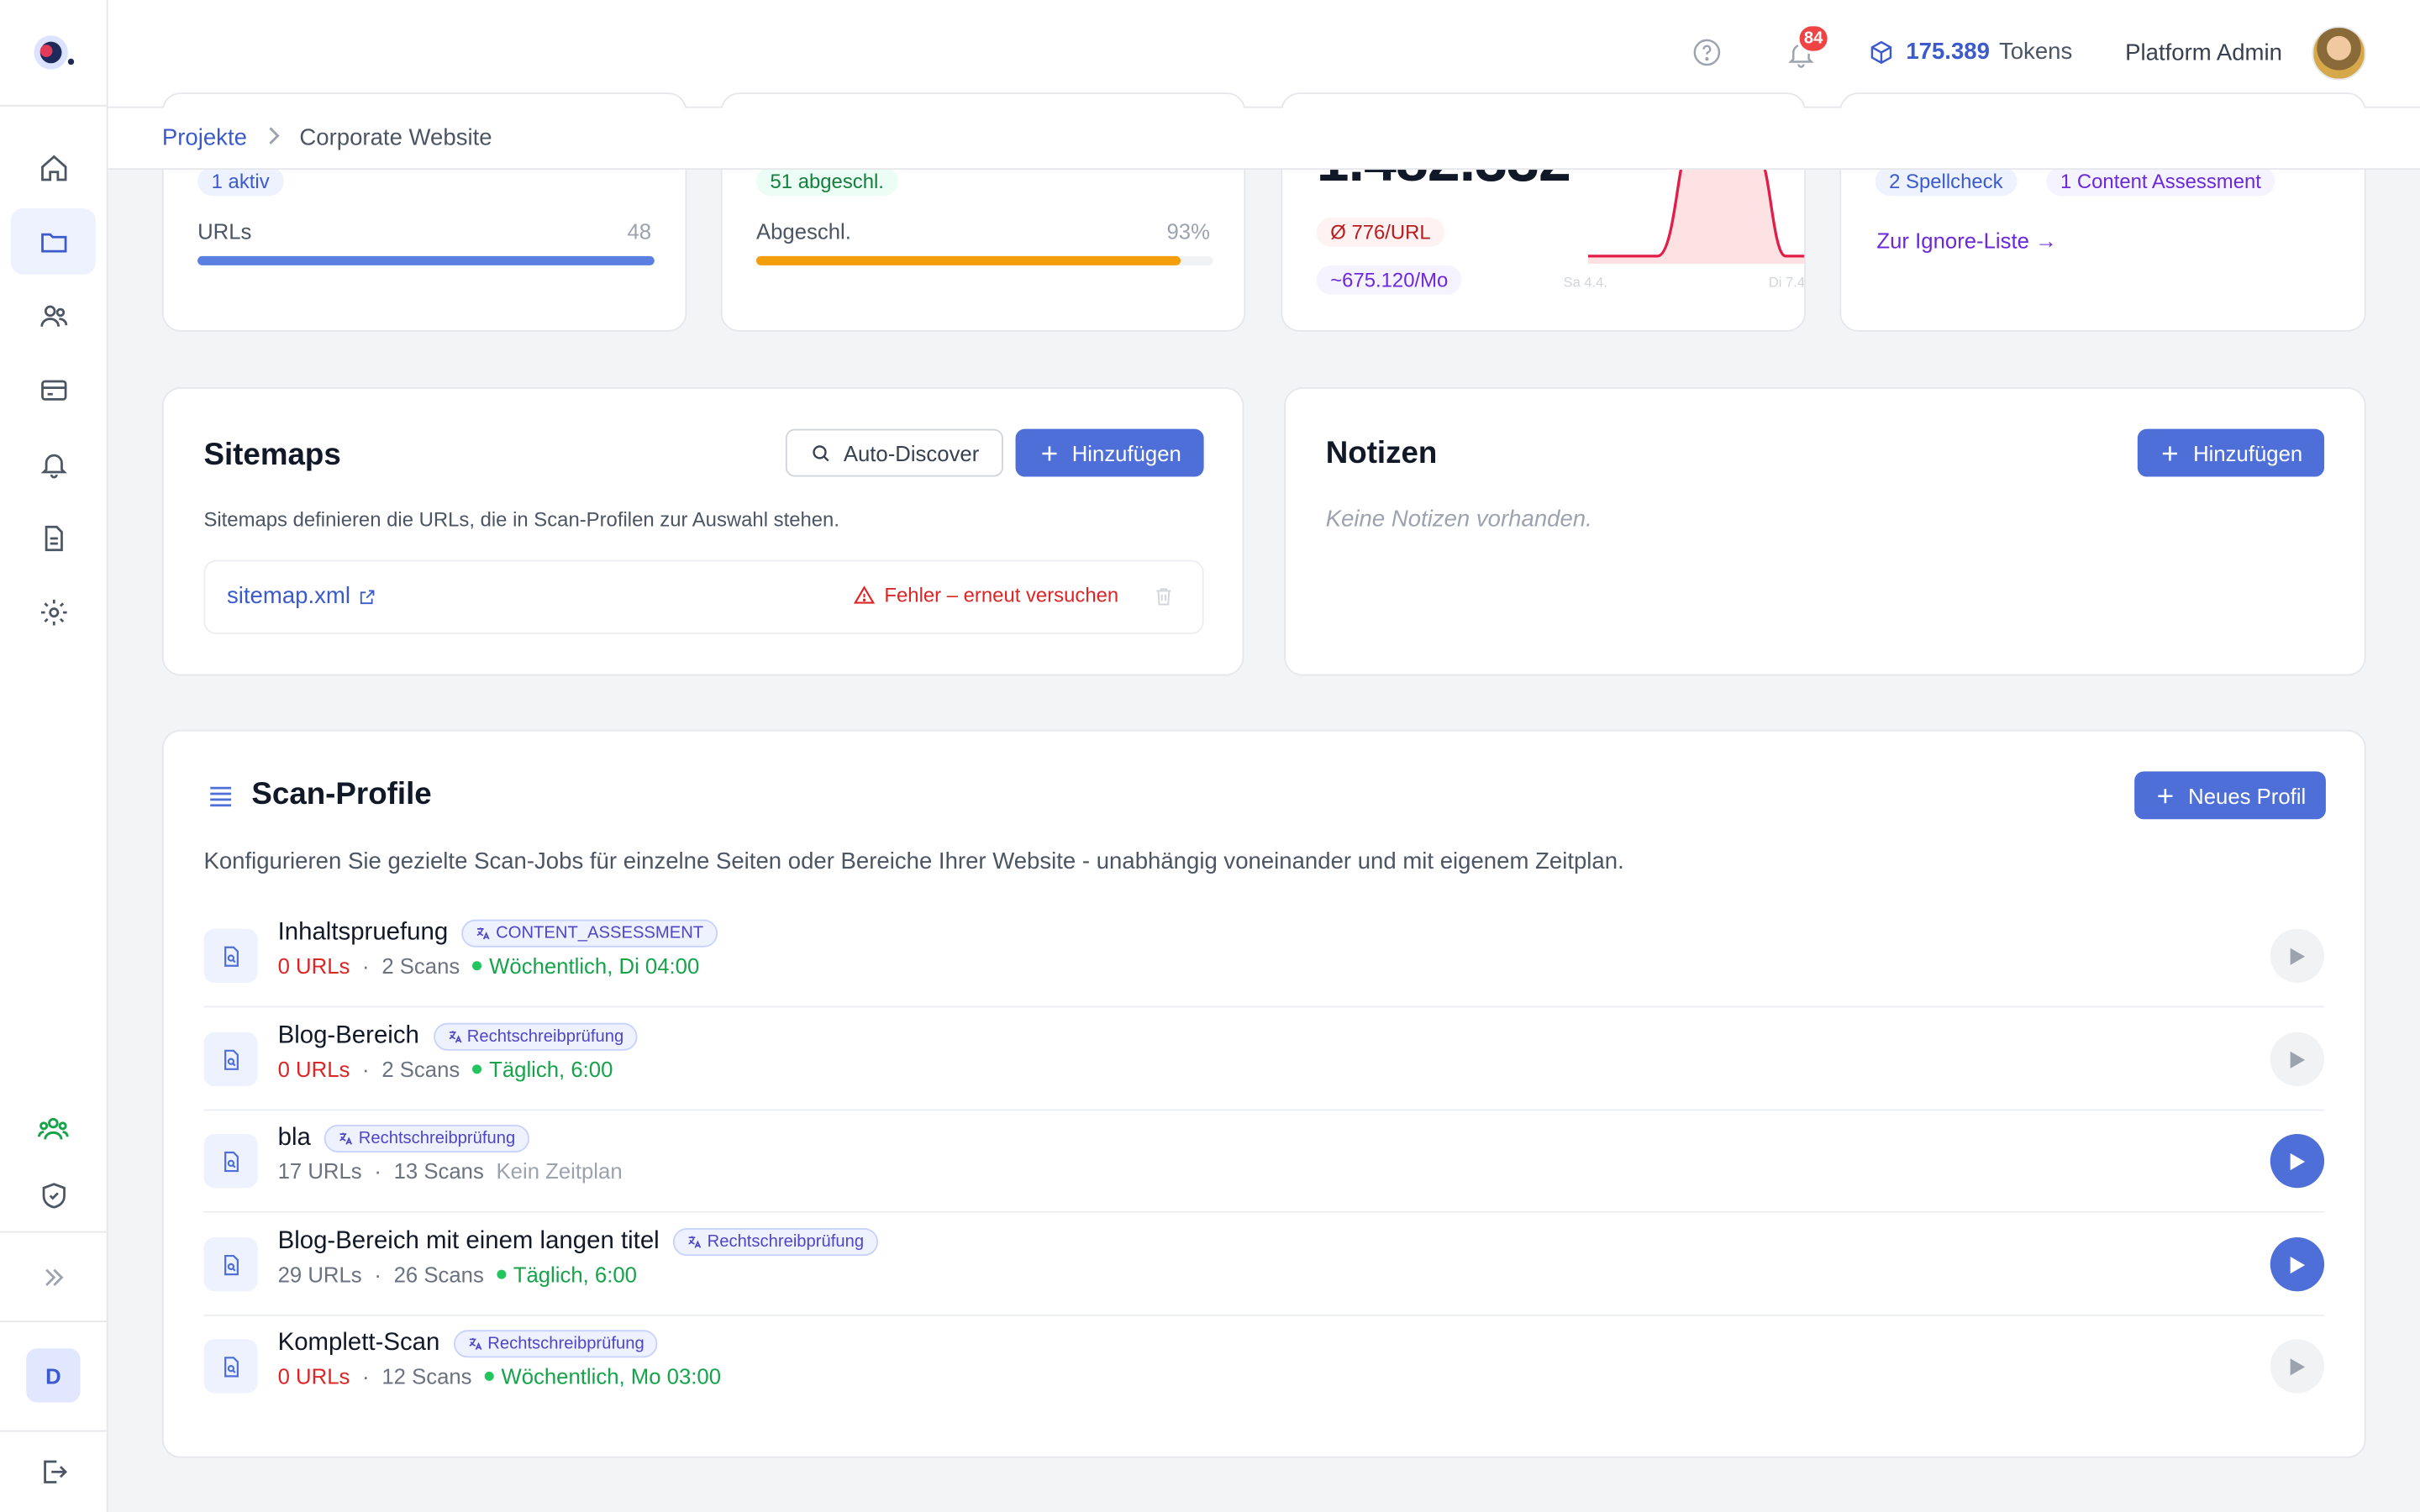 Image resolution: width=2420 pixels, height=1512 pixels. What do you see at coordinates (1264, 139) in the screenshot?
I see `breadcrumb: Projekte Corporate Website` at bounding box center [1264, 139].